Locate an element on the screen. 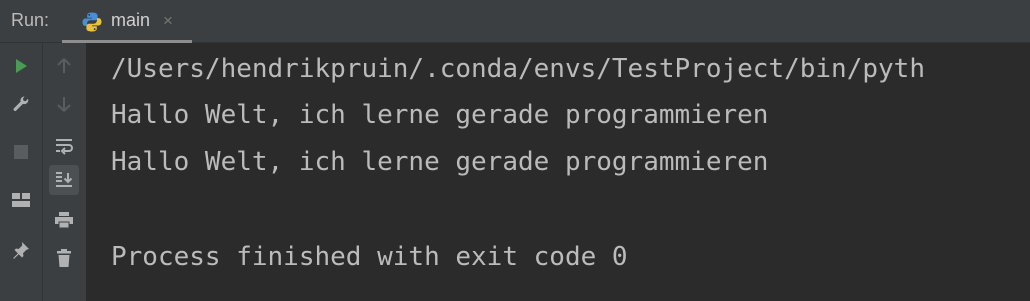 Image resolution: width=1030 pixels, height=301 pixels. python-icon is located at coordinates (92, 22).